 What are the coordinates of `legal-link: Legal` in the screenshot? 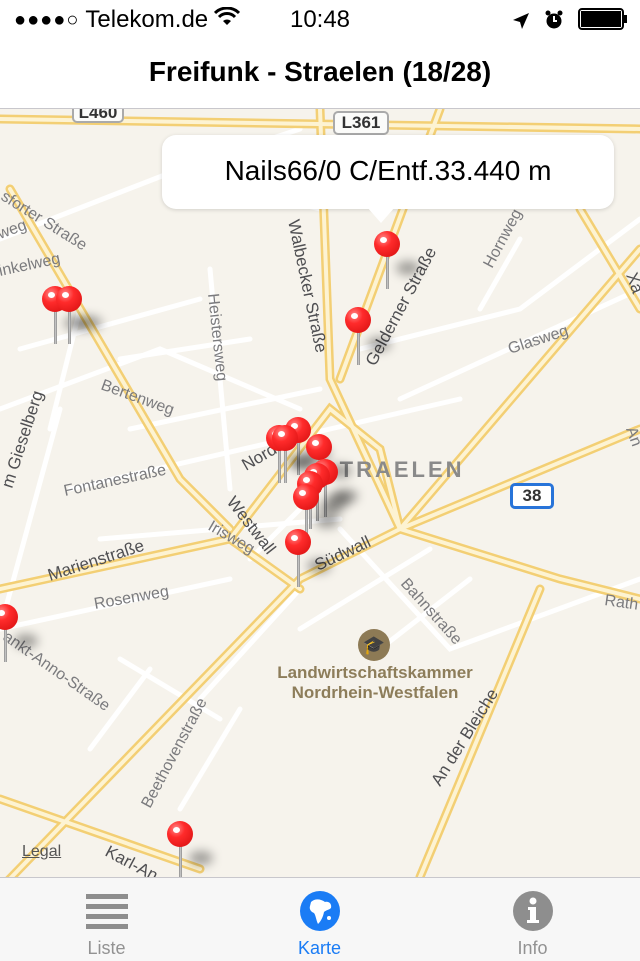 It's located at (41, 852).